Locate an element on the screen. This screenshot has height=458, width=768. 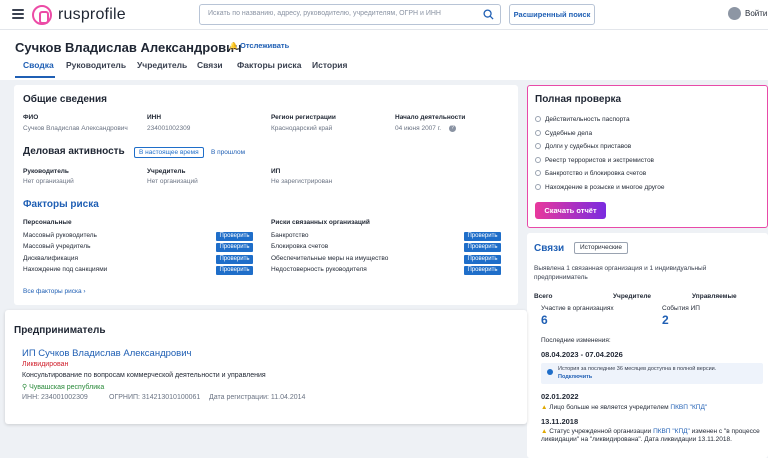
check-item: Нахождение в розыске и многое другое is located at coordinates (600, 187).